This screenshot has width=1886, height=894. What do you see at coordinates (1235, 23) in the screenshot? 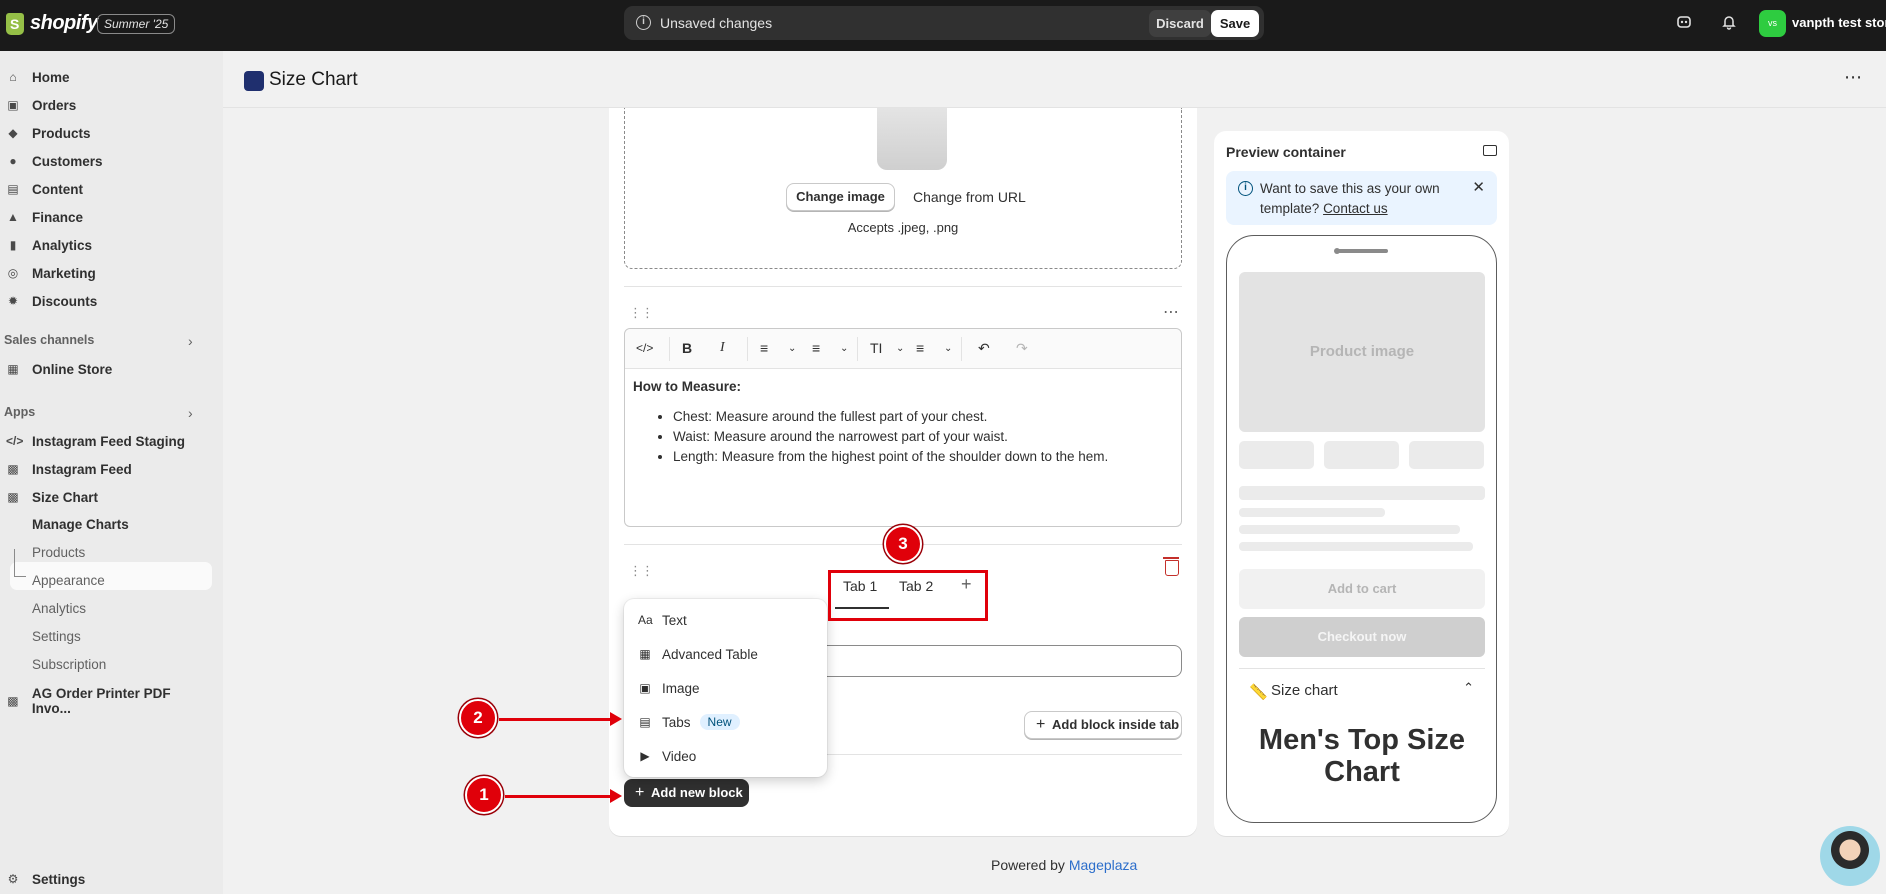
I see `save-button: Save` at bounding box center [1235, 23].